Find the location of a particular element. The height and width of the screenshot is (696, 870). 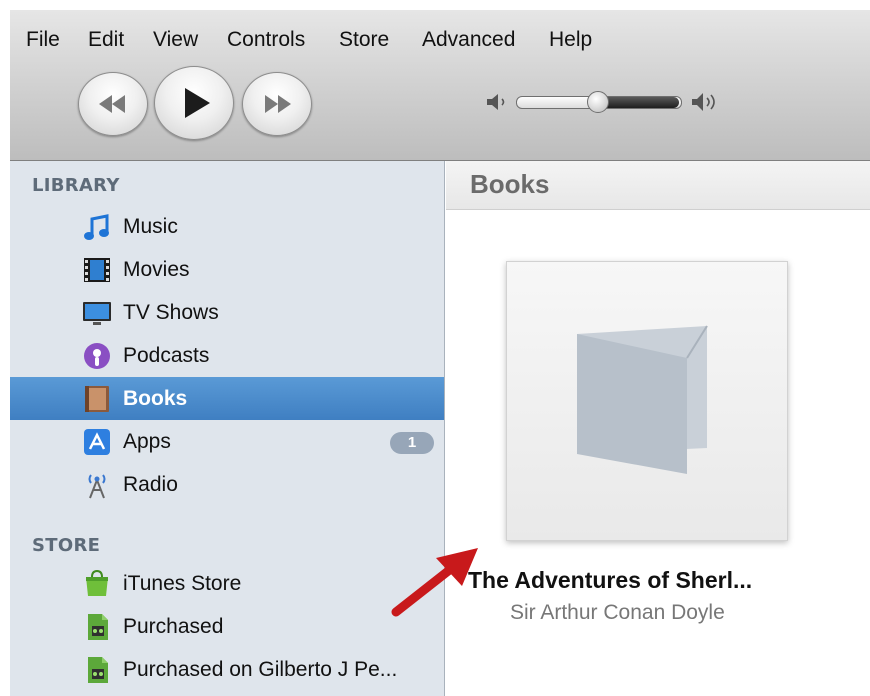

menu-file: File is located at coordinates (43, 40).